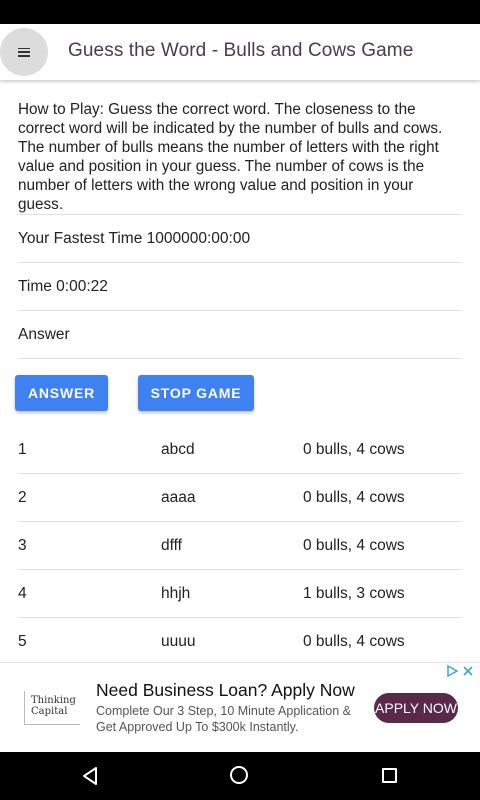 This screenshot has width=480, height=800. Describe the element at coordinates (240, 642) in the screenshot. I see `list-item: 5 uuuu 0 bulls, 4 cows` at that location.